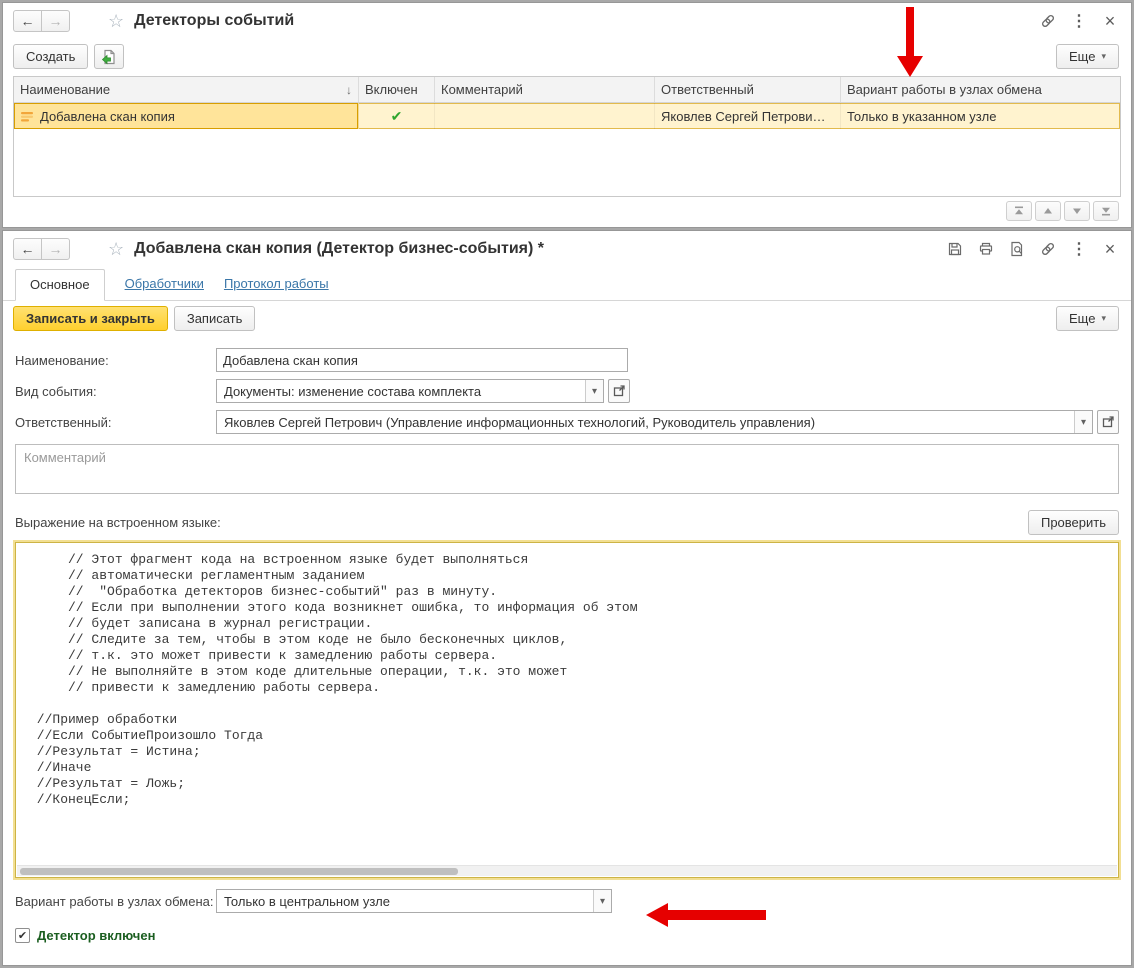  What do you see at coordinates (980, 89) in the screenshot?
I see `column-header-exchange-mode: Вариант работы в узлах обмена` at bounding box center [980, 89].